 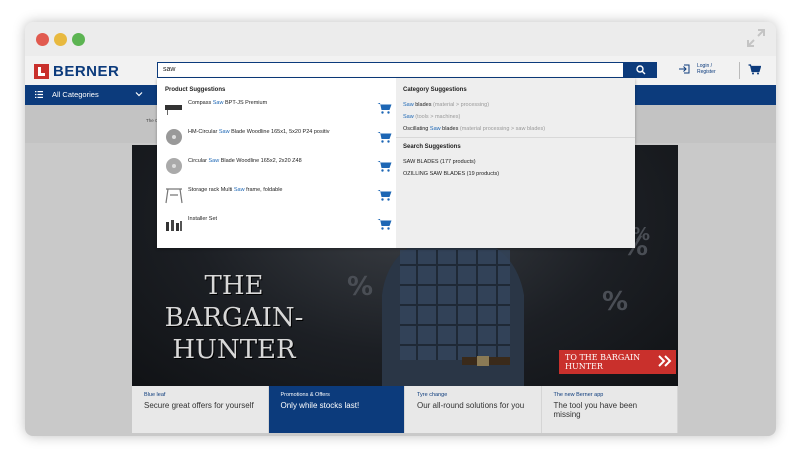 I want to click on product-label: Compass Saw BPT-JS Premium, so click(x=228, y=103).